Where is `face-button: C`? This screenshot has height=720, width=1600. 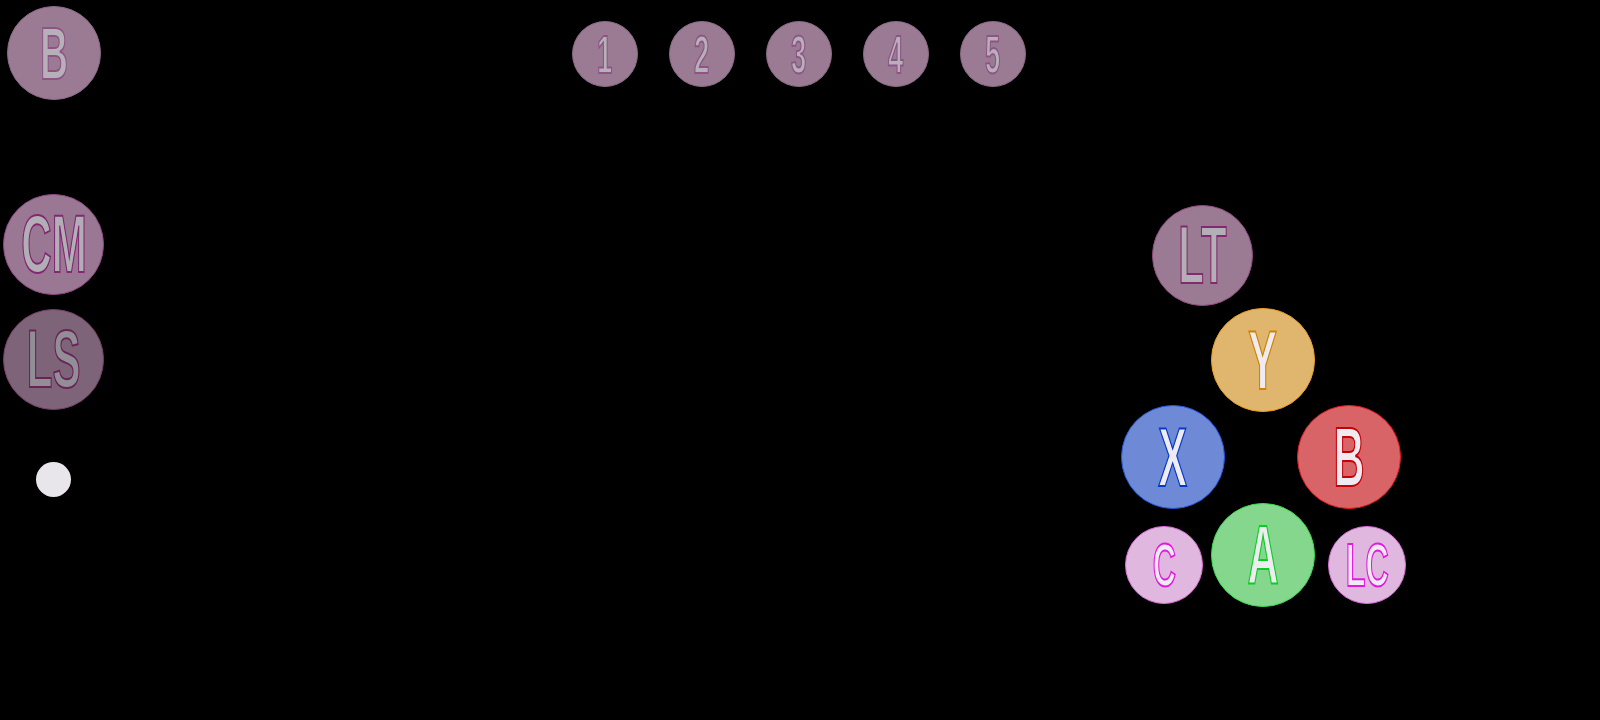 face-button: C is located at coordinates (1164, 565).